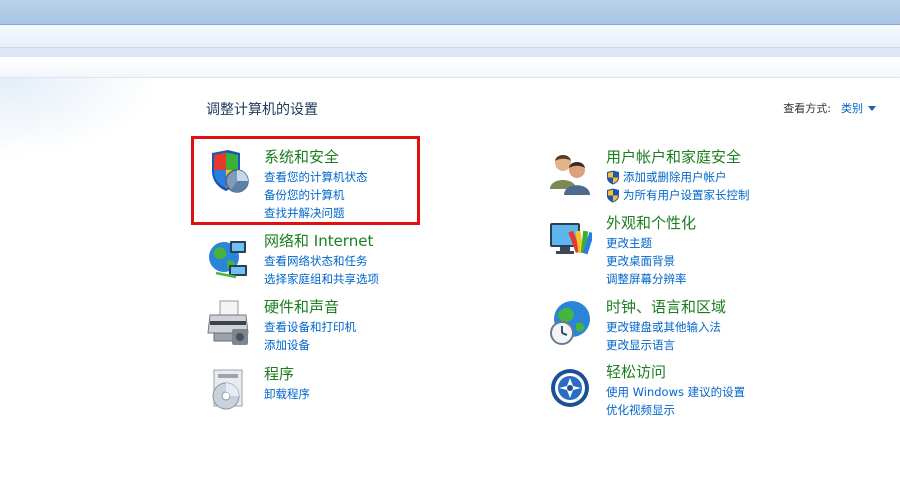  What do you see at coordinates (666, 307) in the screenshot?
I see `category-title: 时钟、语言和区域` at bounding box center [666, 307].